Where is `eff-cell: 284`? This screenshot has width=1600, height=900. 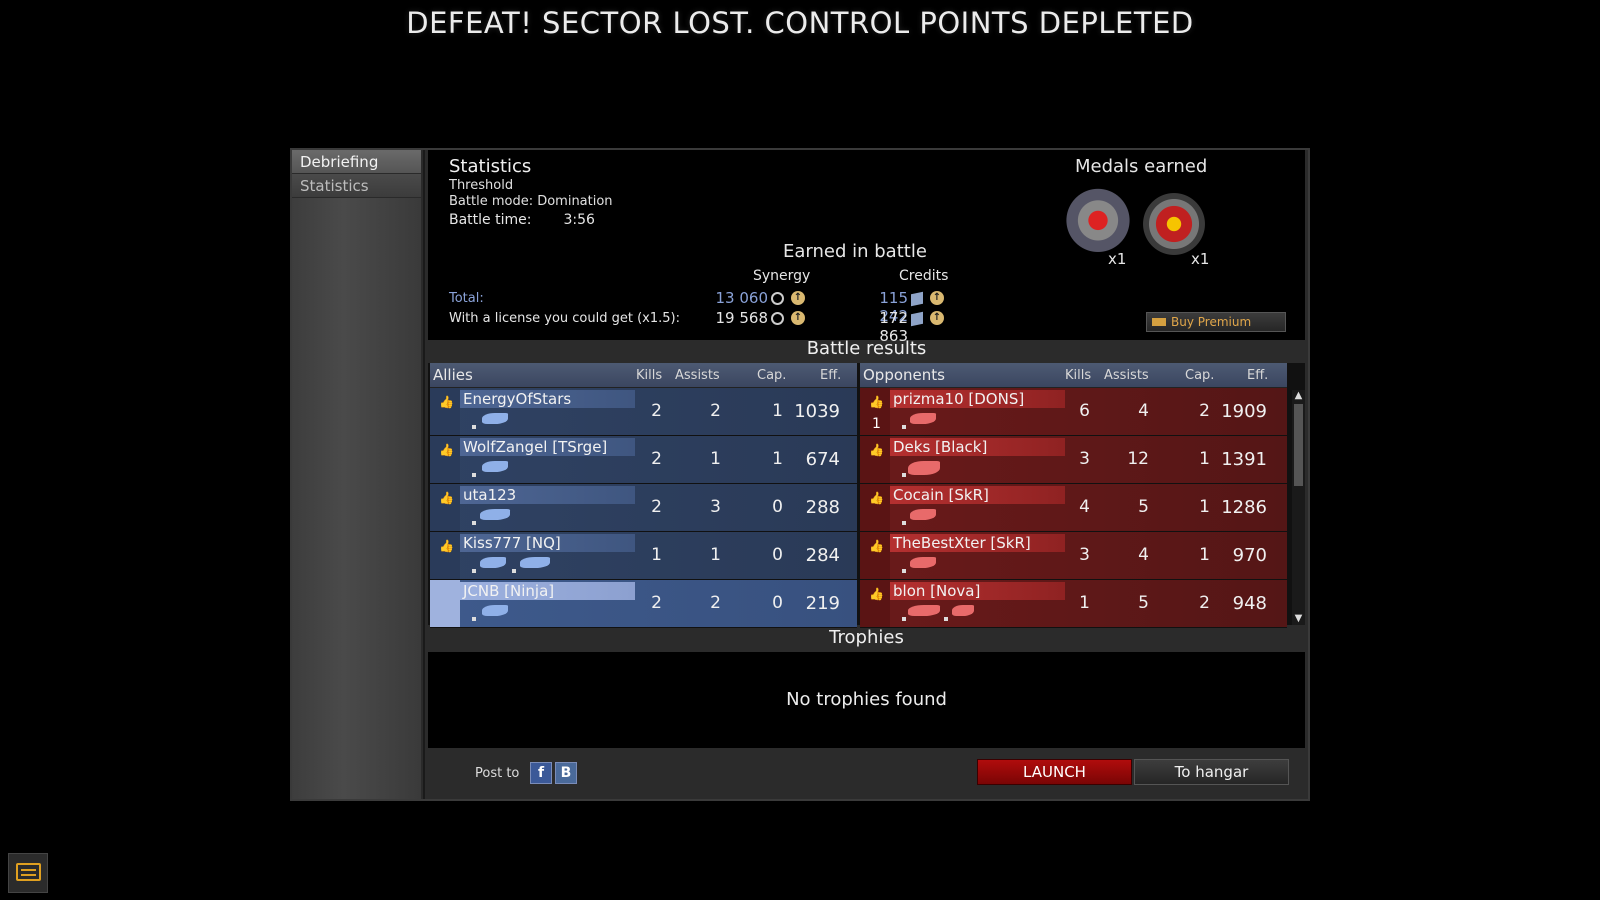 eff-cell: 284 is located at coordinates (822, 555).